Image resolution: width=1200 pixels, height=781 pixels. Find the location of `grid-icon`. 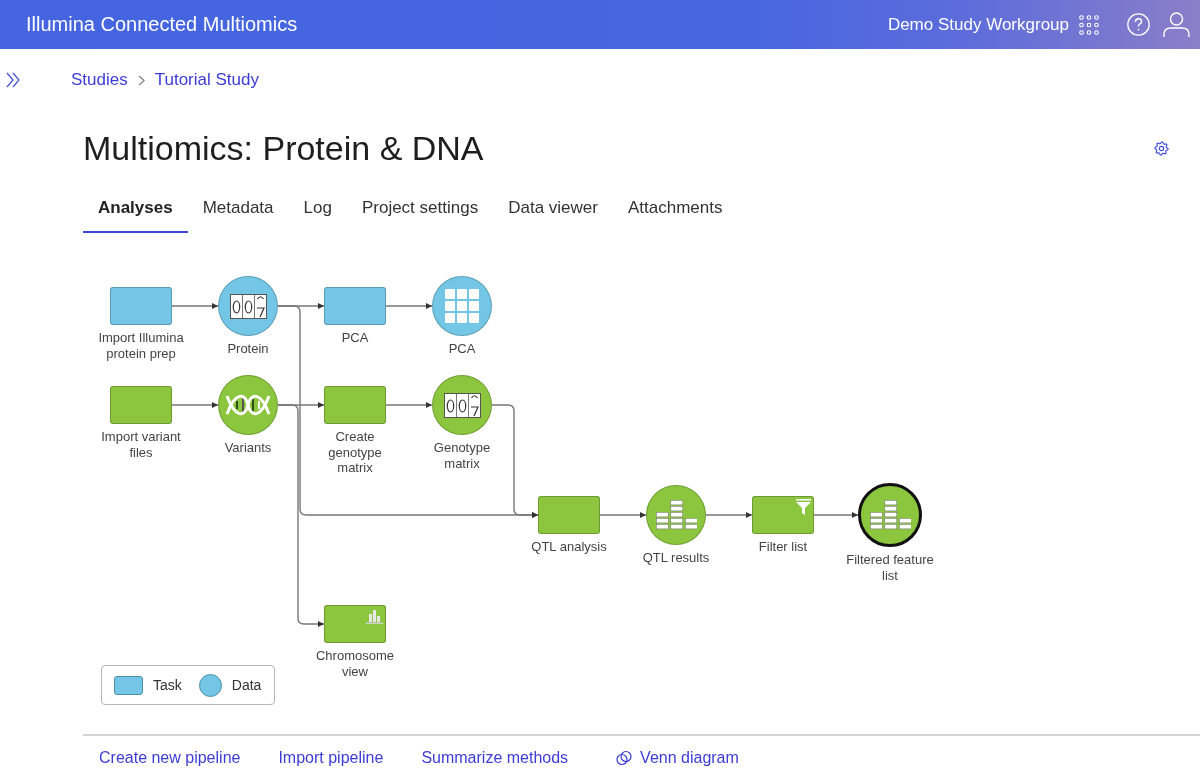

grid-icon is located at coordinates (462, 306).